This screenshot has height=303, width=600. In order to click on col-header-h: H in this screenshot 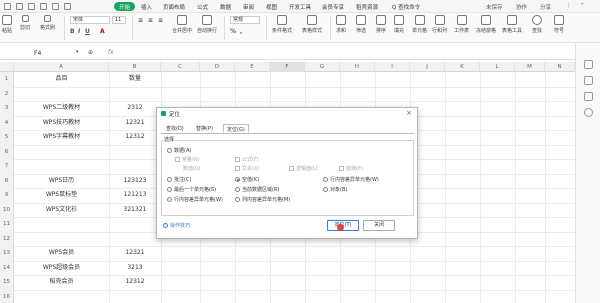, I will do `click(357, 67)`.